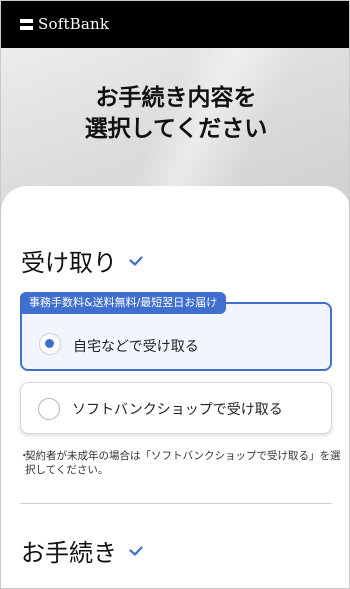  I want to click on logo-mark-icon, so click(26, 24).